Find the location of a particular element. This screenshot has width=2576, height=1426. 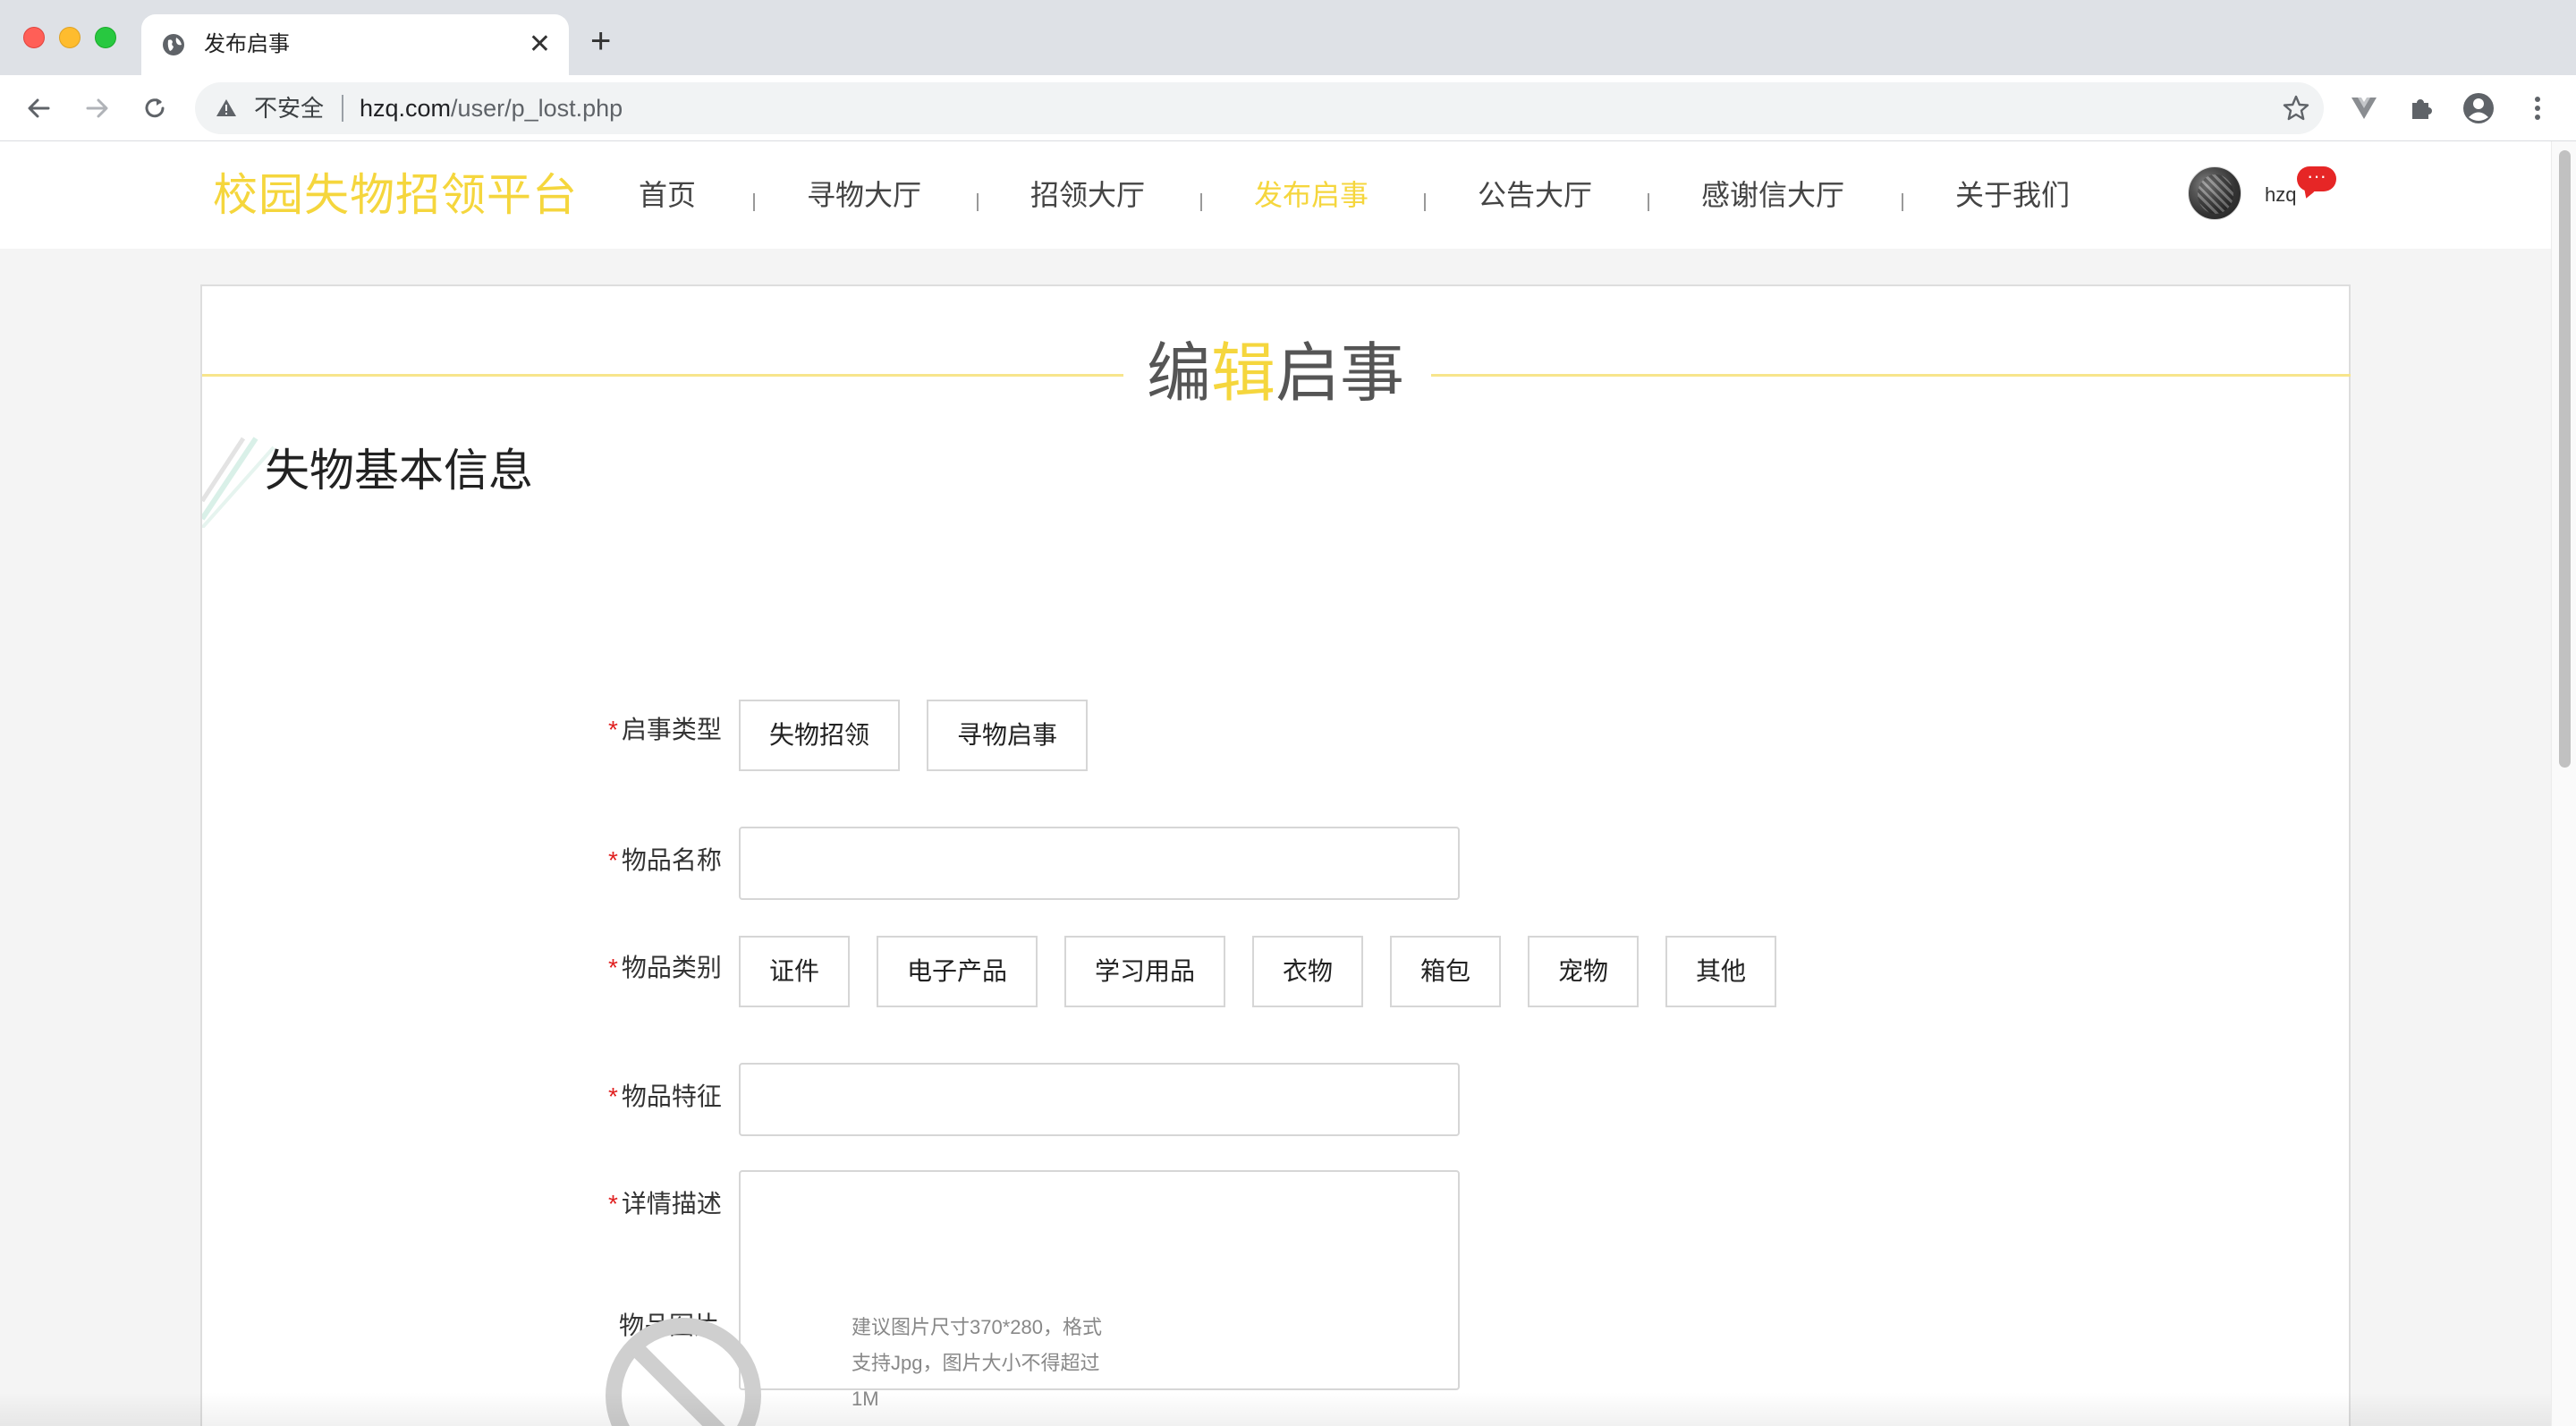

nav-item-about: 关于我们 is located at coordinates (2012, 195).